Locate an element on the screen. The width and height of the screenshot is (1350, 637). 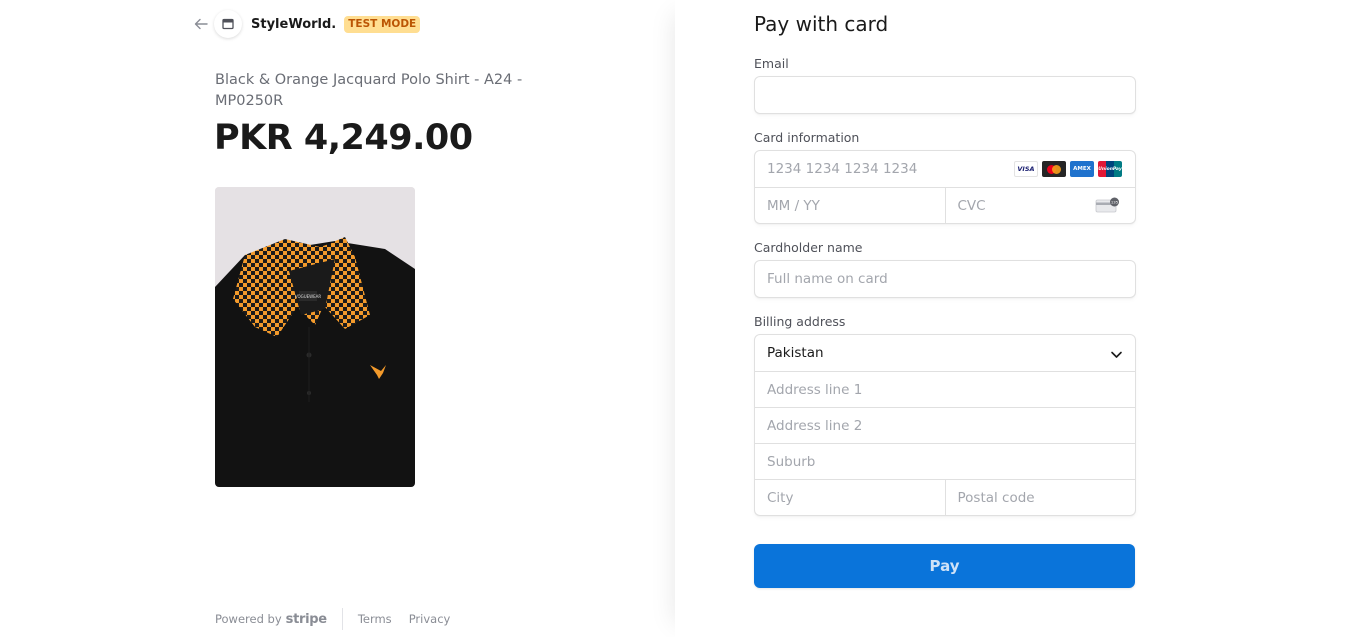
form-title: Pay with card is located at coordinates (821, 24).